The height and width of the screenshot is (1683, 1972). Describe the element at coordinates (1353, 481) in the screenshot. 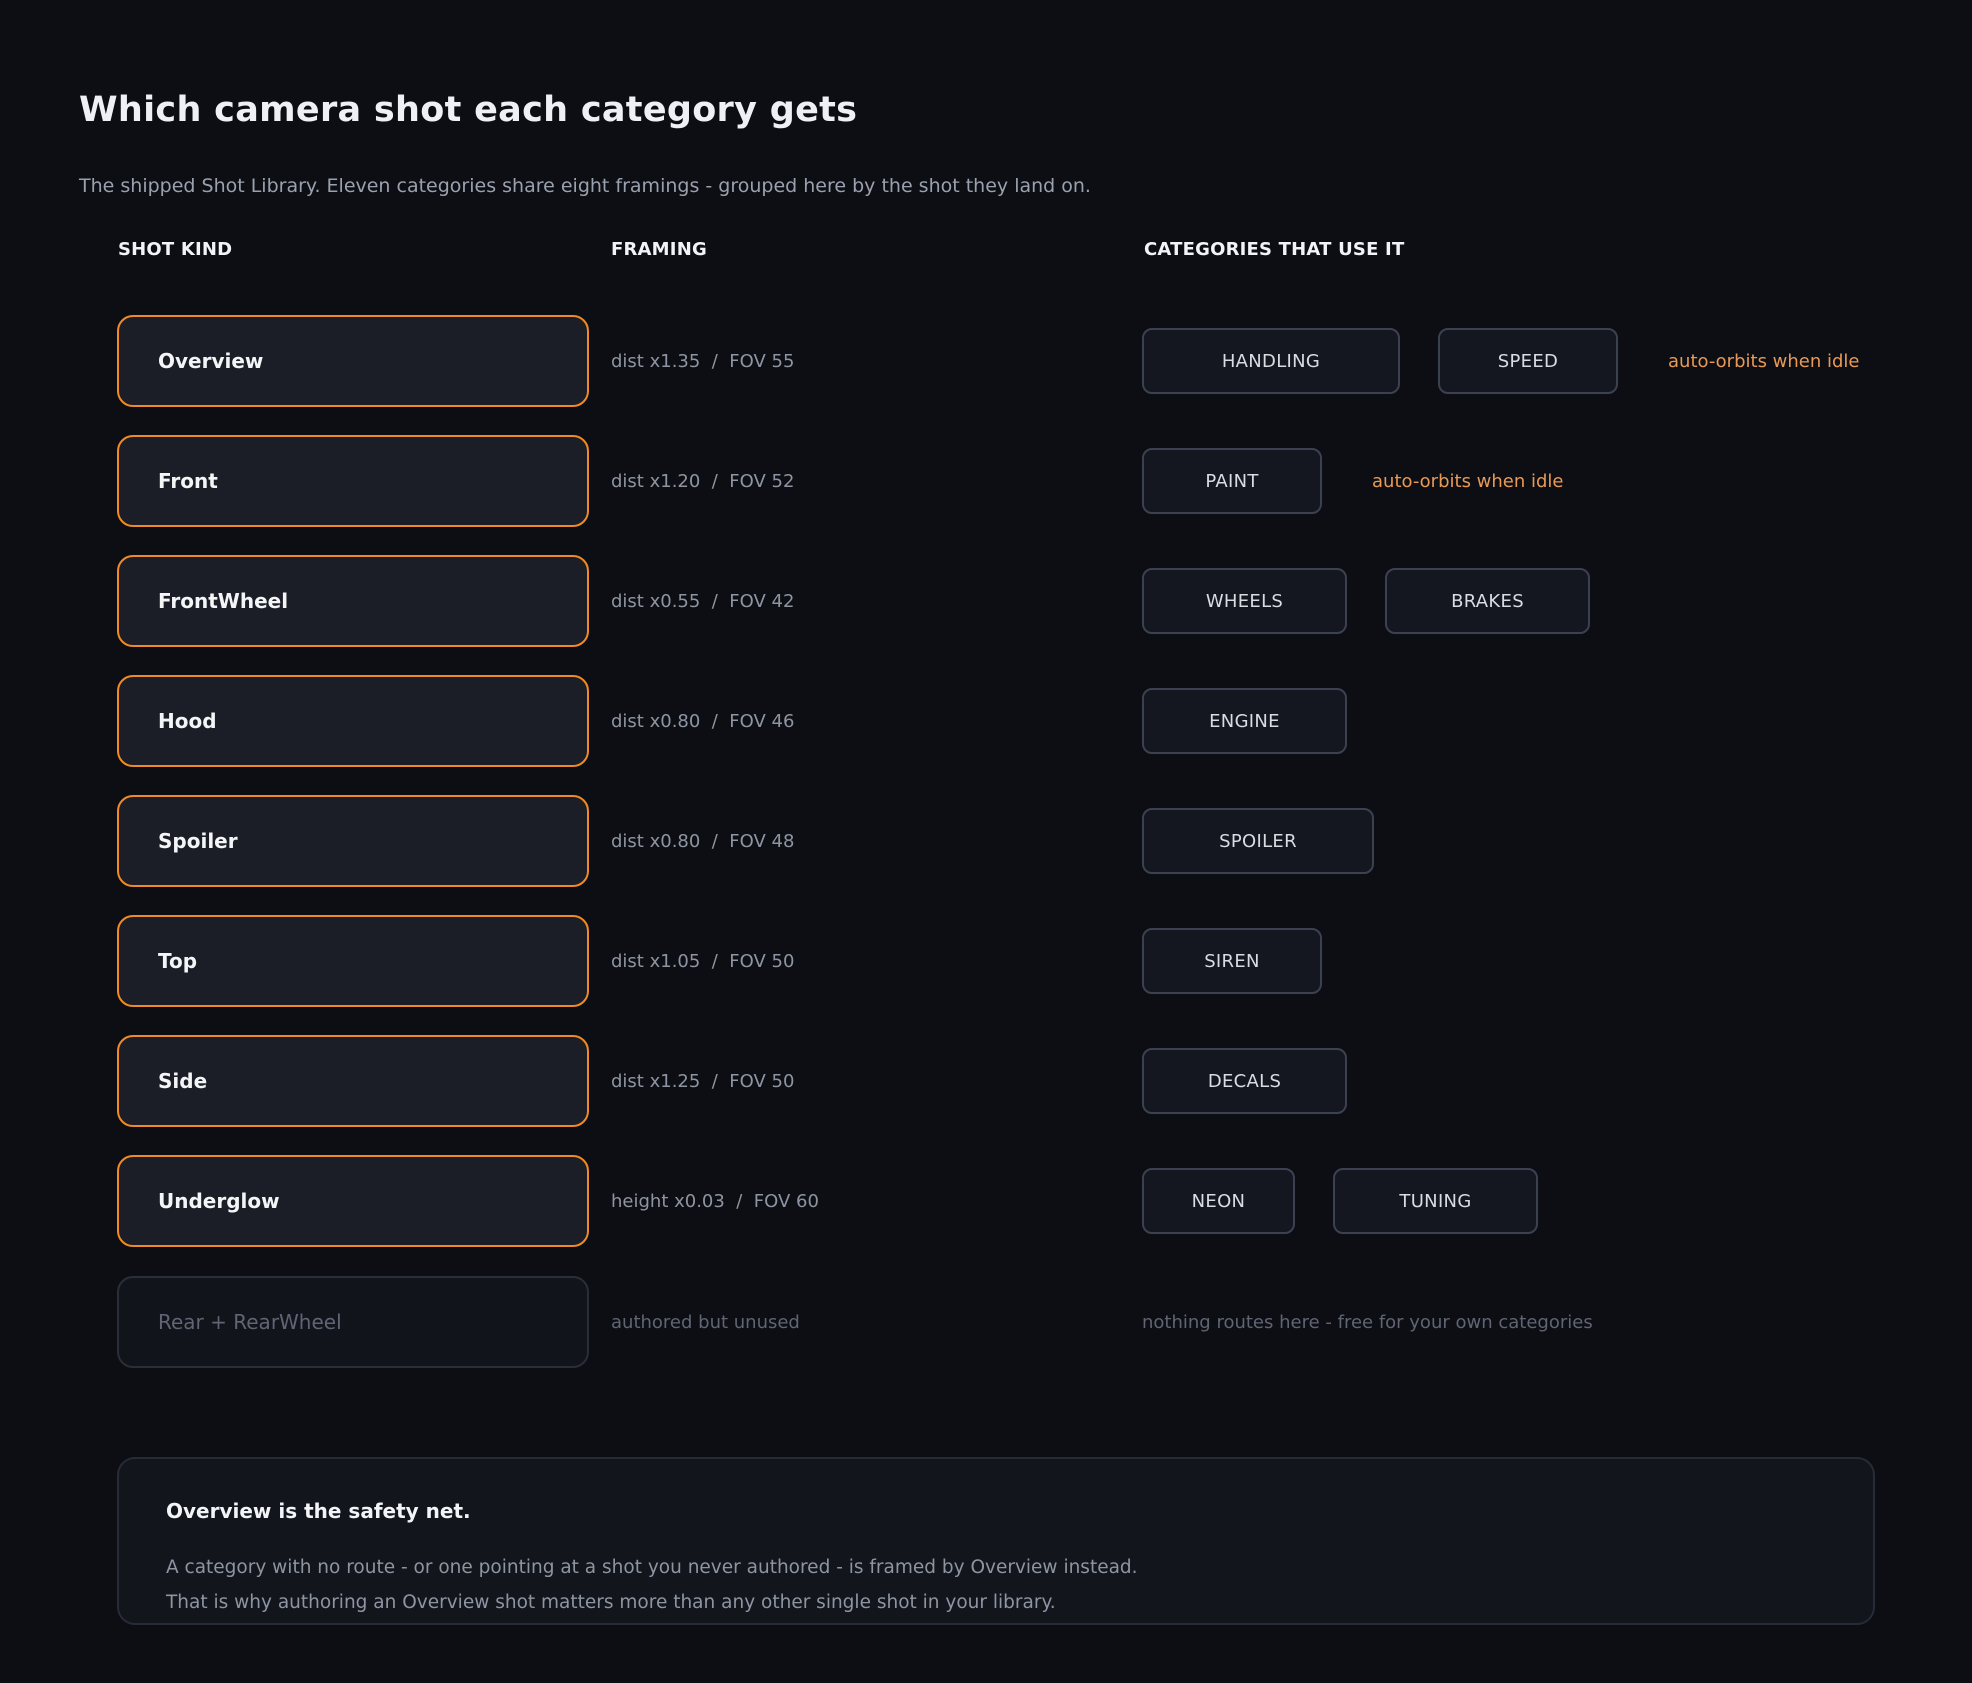

I see `category-list: PAINT auto-orbits when idle` at that location.